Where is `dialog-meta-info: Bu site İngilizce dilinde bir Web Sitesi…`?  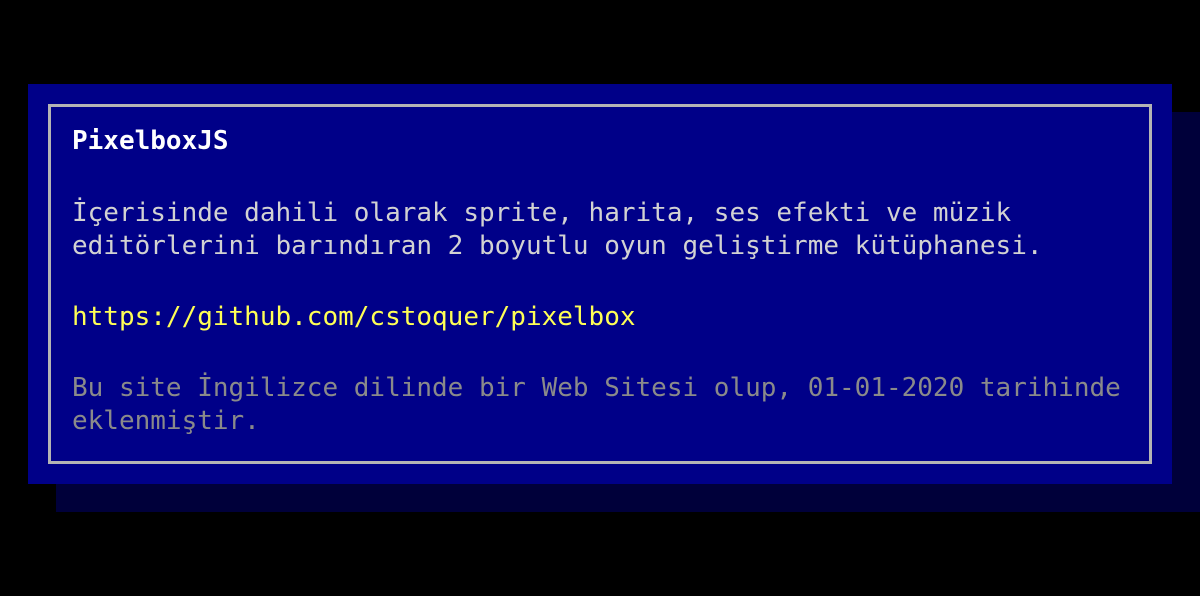 dialog-meta-info: Bu site İngilizce dilinde bir Web Sitesi… is located at coordinates (596, 404).